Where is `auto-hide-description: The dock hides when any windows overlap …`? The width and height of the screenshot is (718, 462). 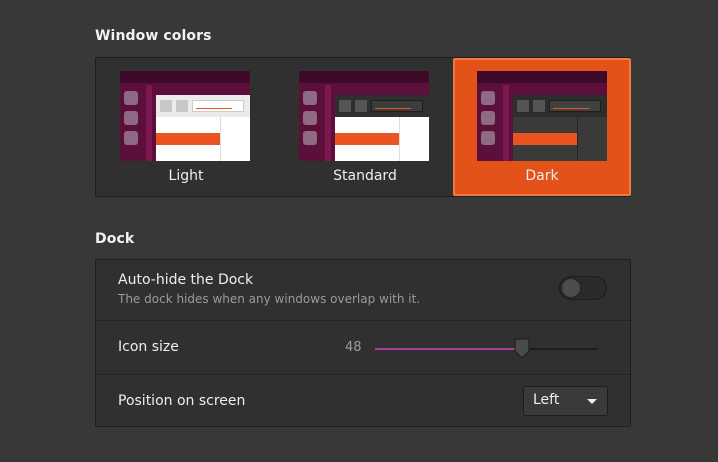 auto-hide-description: The dock hides when any windows overlap … is located at coordinates (269, 299).